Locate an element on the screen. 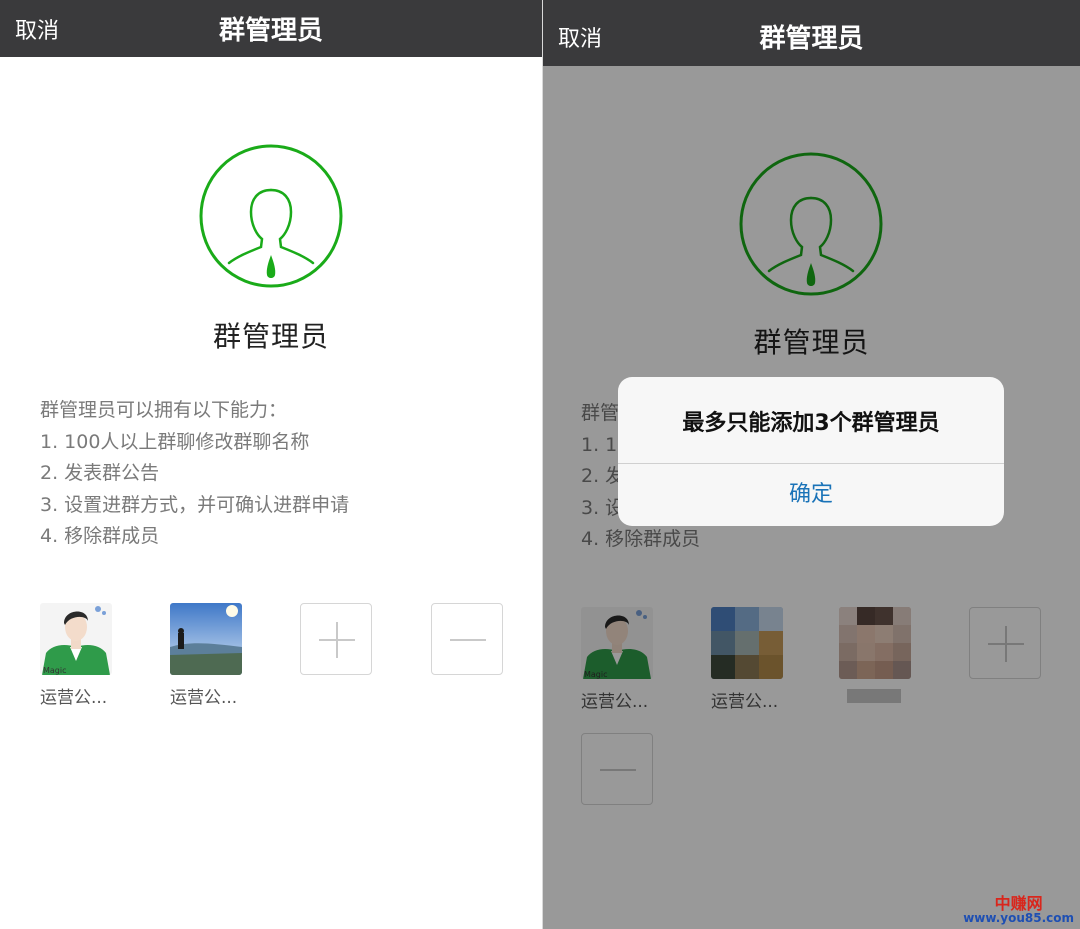 This screenshot has height=929, width=1080. add-admin-button is located at coordinates (336, 639).